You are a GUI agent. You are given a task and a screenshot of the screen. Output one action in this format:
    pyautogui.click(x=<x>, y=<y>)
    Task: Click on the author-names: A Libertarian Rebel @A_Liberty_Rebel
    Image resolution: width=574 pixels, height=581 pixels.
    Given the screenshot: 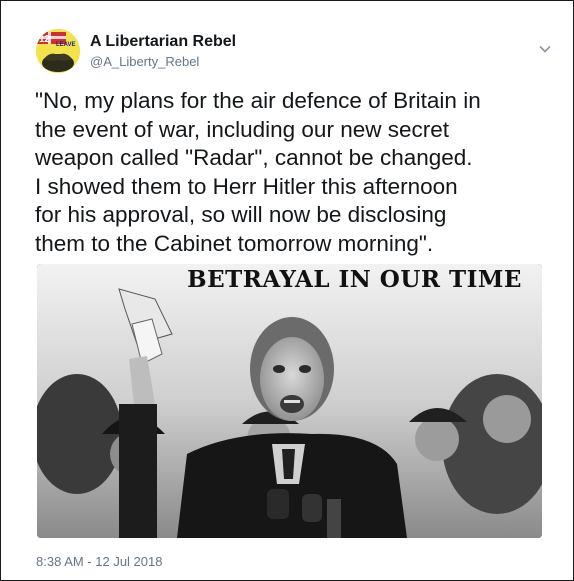 What is the action you would take?
    pyautogui.click(x=163, y=51)
    